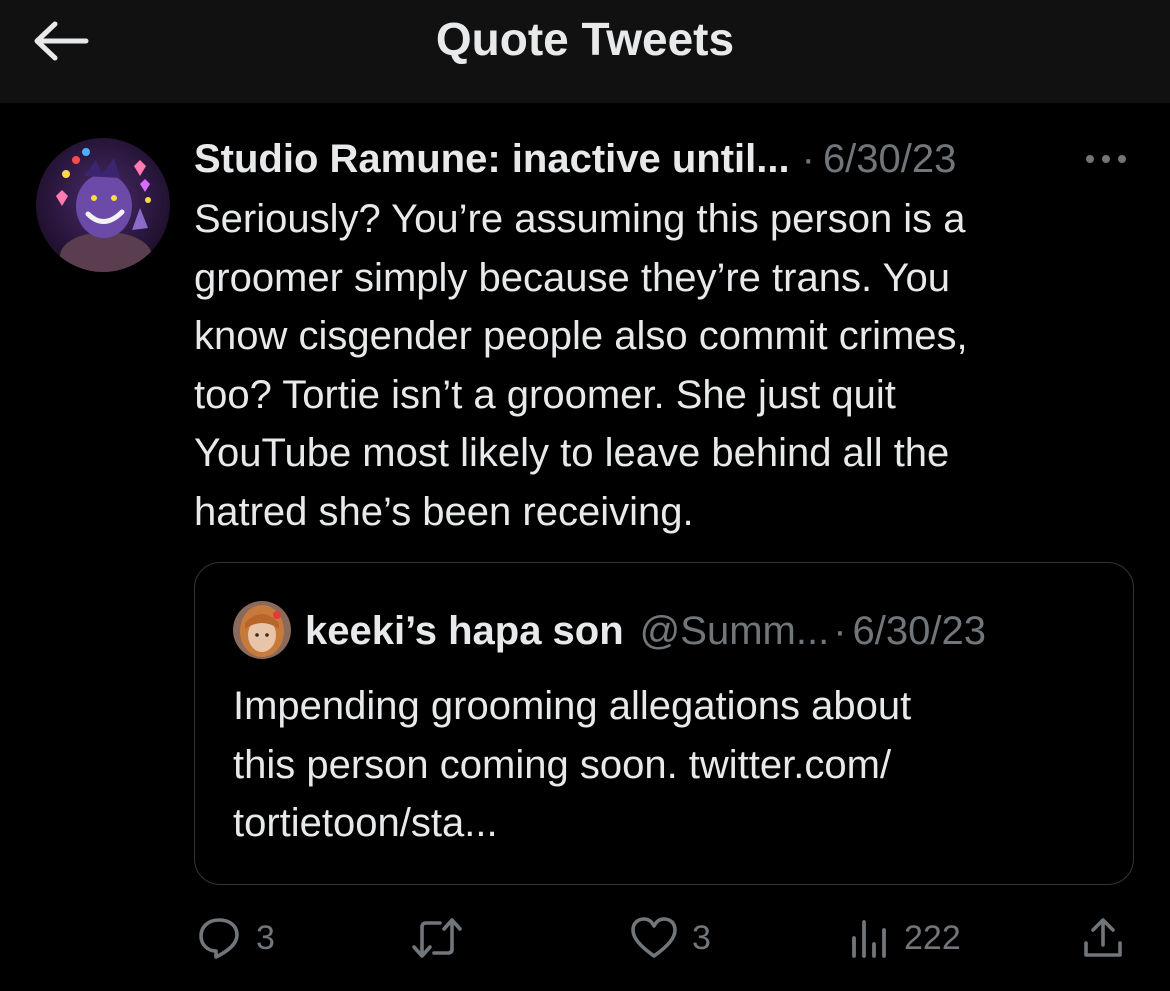 This screenshot has height=991, width=1170. I want to click on more-horizontal-icon, so click(1106, 159).